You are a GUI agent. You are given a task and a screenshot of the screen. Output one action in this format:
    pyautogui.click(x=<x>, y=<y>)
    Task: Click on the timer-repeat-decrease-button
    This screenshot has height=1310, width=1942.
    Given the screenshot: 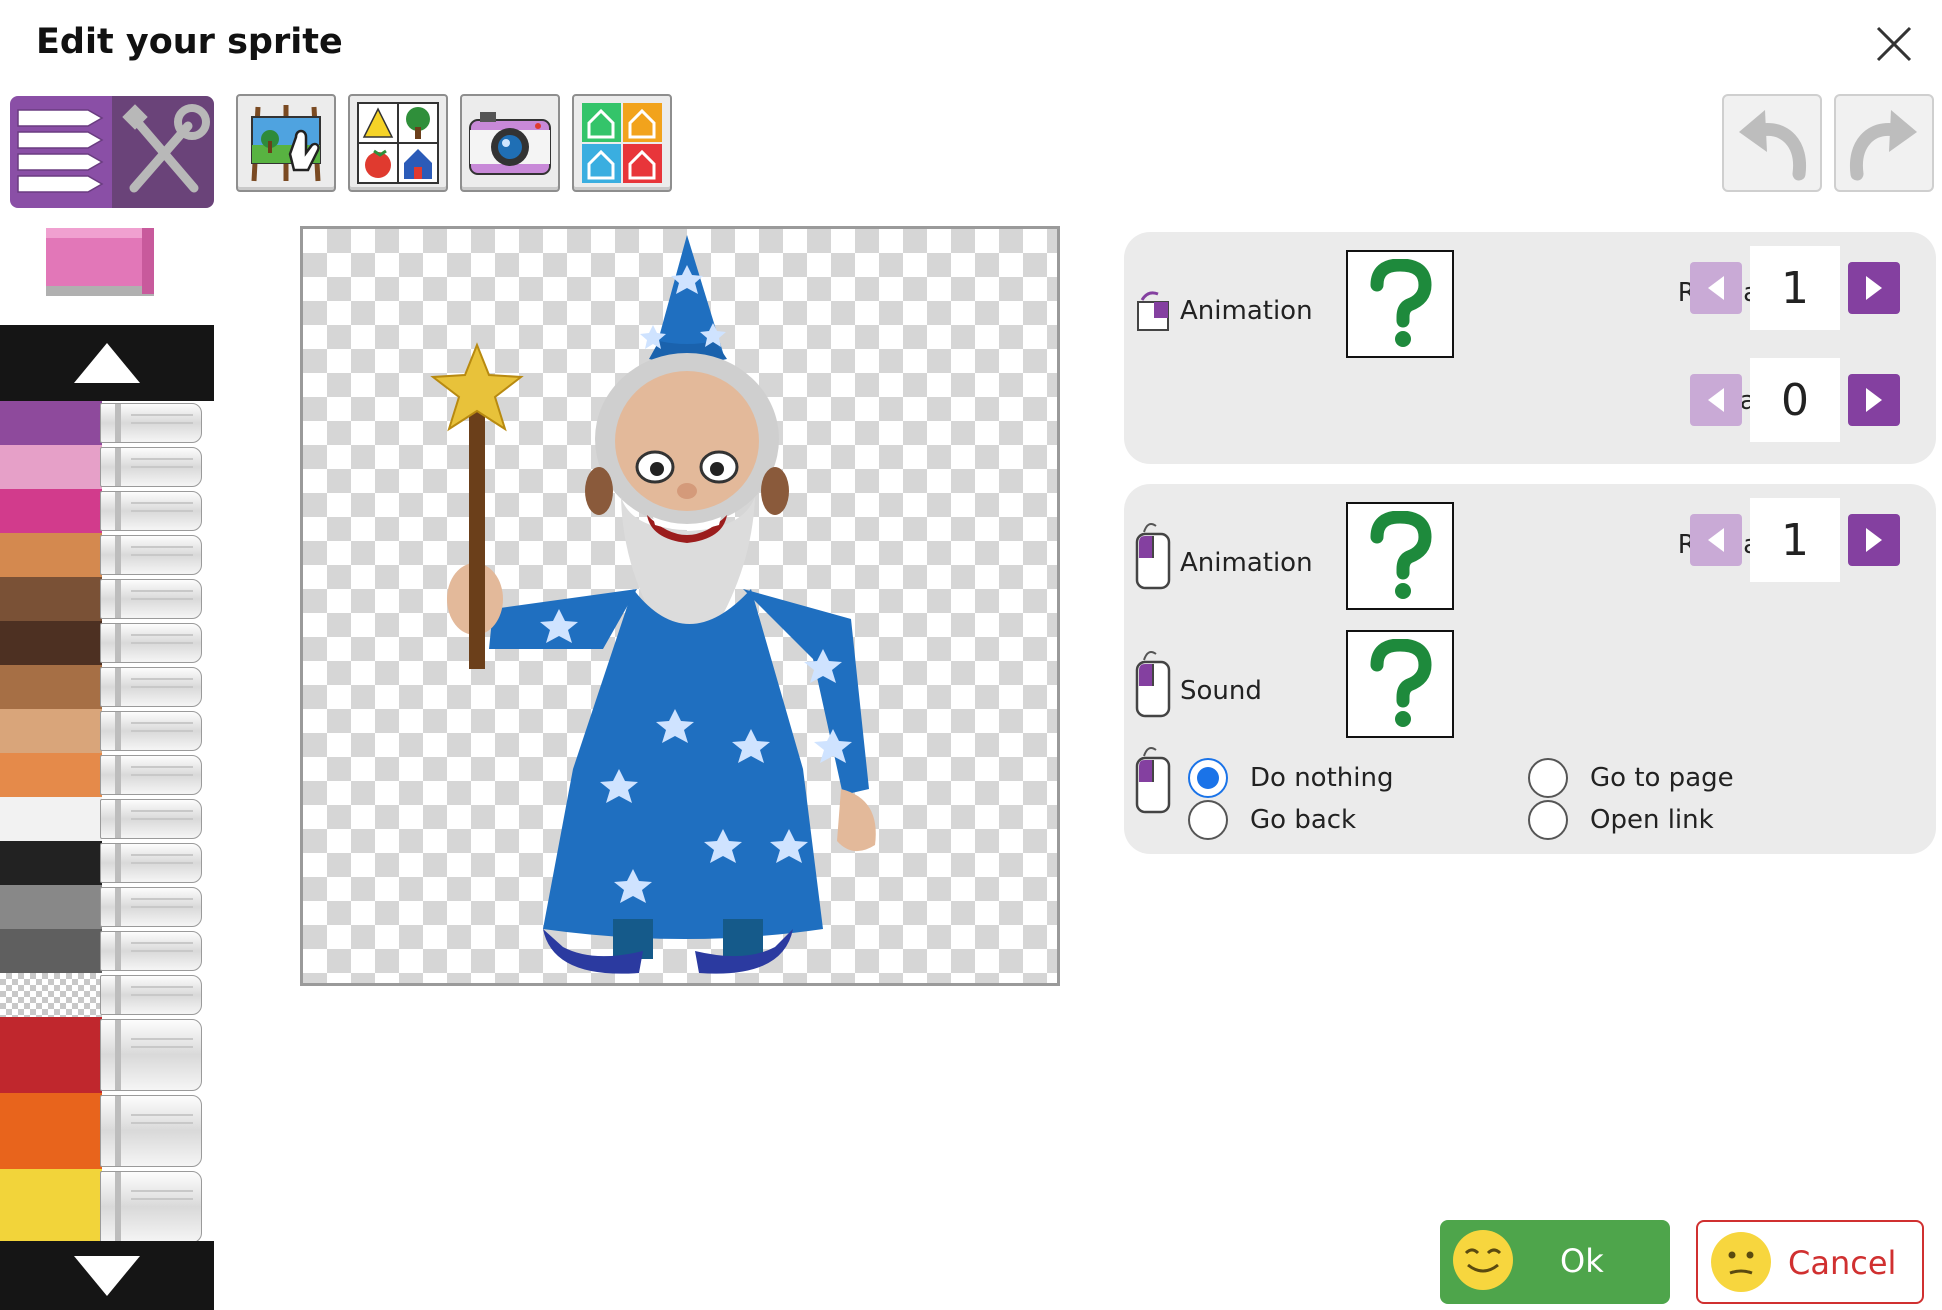 What is the action you would take?
    pyautogui.click(x=1716, y=288)
    